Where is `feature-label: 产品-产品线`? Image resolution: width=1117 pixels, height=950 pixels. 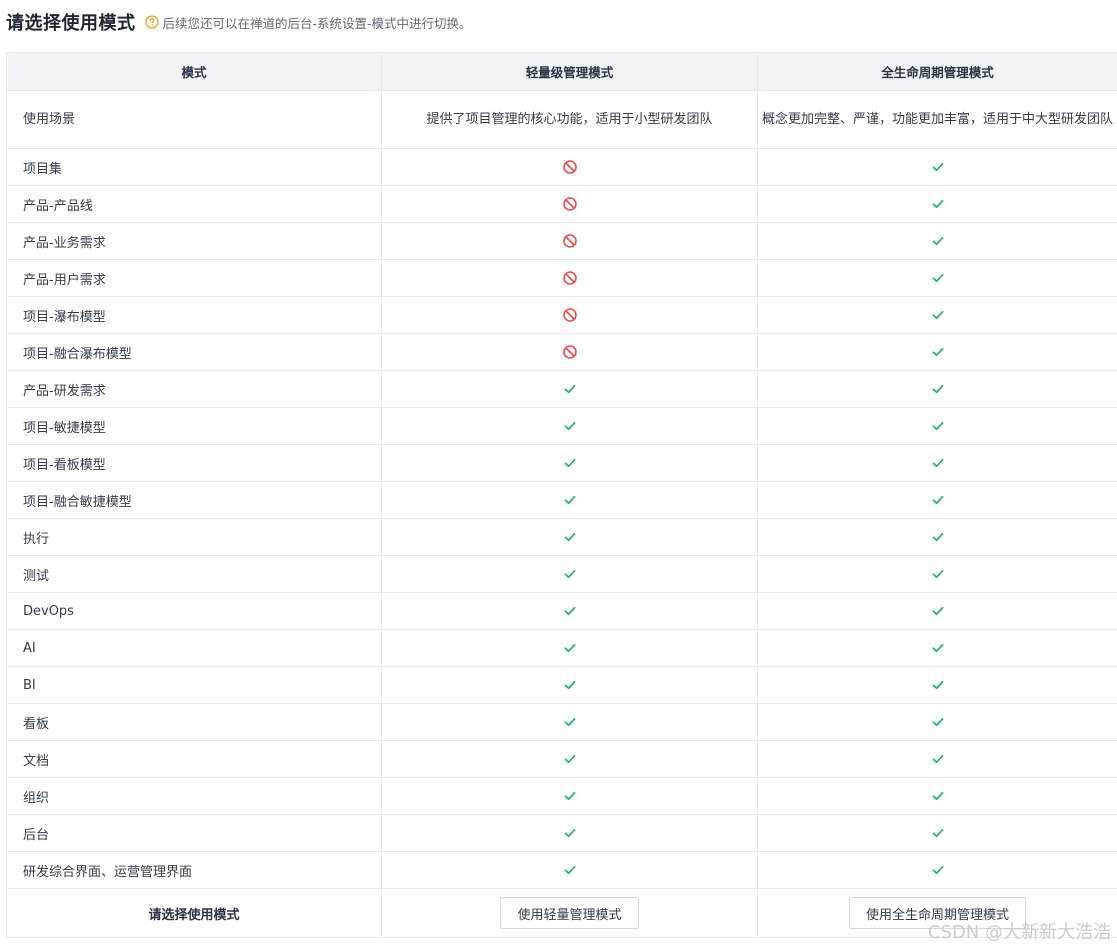 feature-label: 产品-产品线 is located at coordinates (194, 204).